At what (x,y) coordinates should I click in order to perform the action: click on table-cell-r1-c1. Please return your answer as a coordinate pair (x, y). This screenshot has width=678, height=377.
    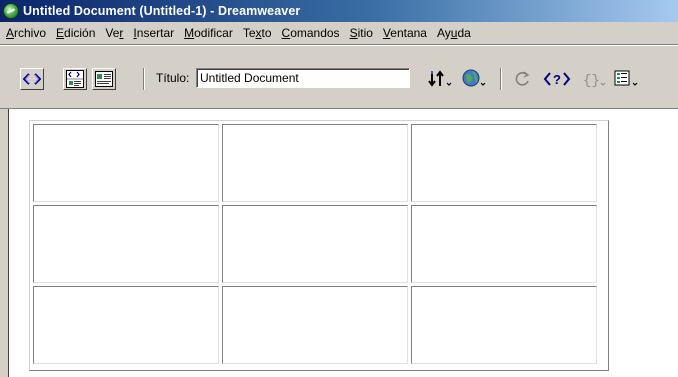
    Looking at the image, I should click on (126, 163).